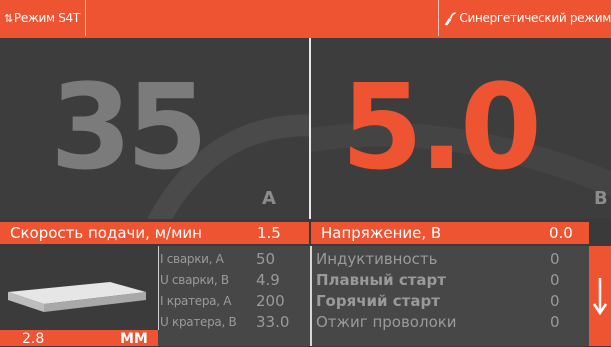 This screenshot has width=611, height=347. Describe the element at coordinates (386, 321) in the screenshot. I see `param-label: Отжиг проволоки` at that location.